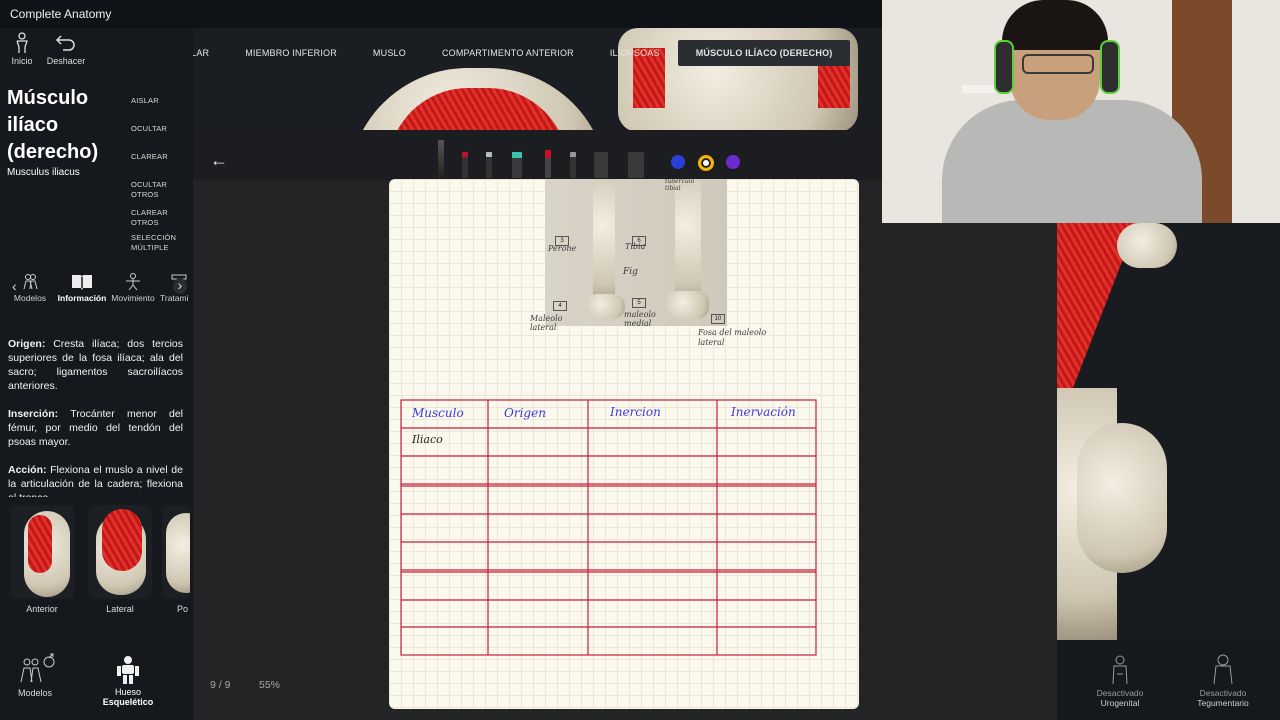 The height and width of the screenshot is (720, 1280). Describe the element at coordinates (389, 53) in the screenshot. I see `breadcrumb-item: MUSLO` at that location.